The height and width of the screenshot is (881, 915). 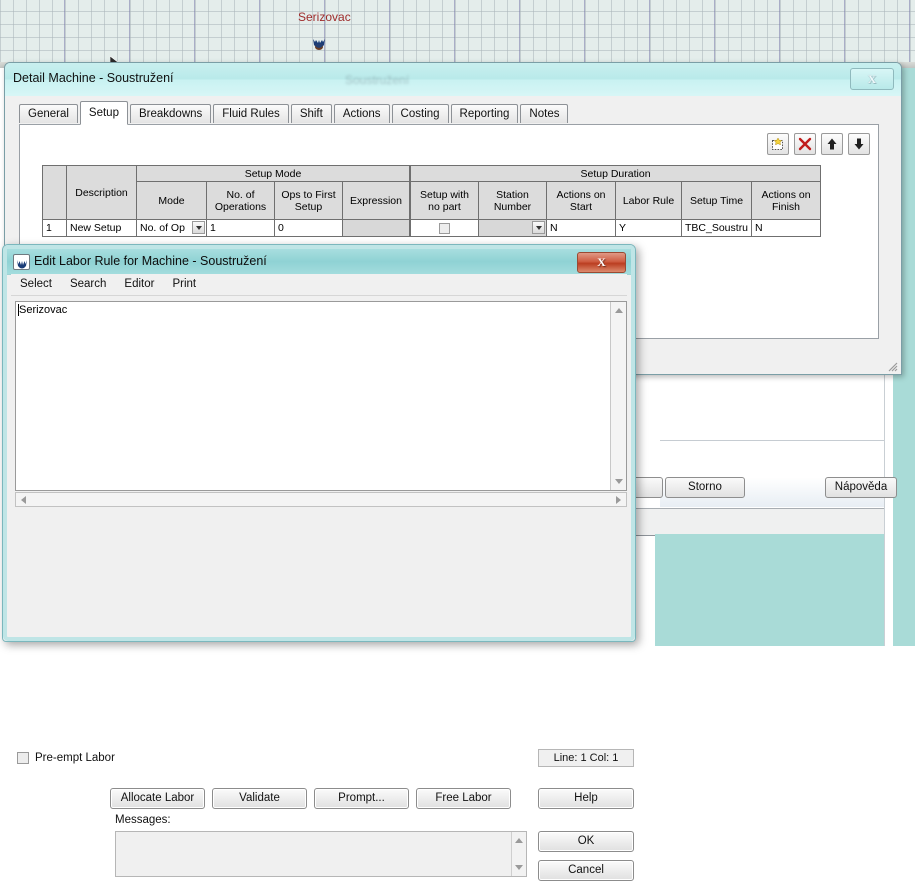 I want to click on delete-row-icon, so click(x=805, y=144).